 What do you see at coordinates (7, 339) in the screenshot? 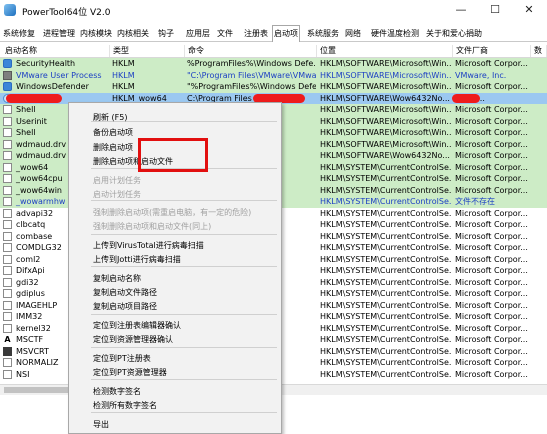
I see `a-icon: A` at bounding box center [7, 339].